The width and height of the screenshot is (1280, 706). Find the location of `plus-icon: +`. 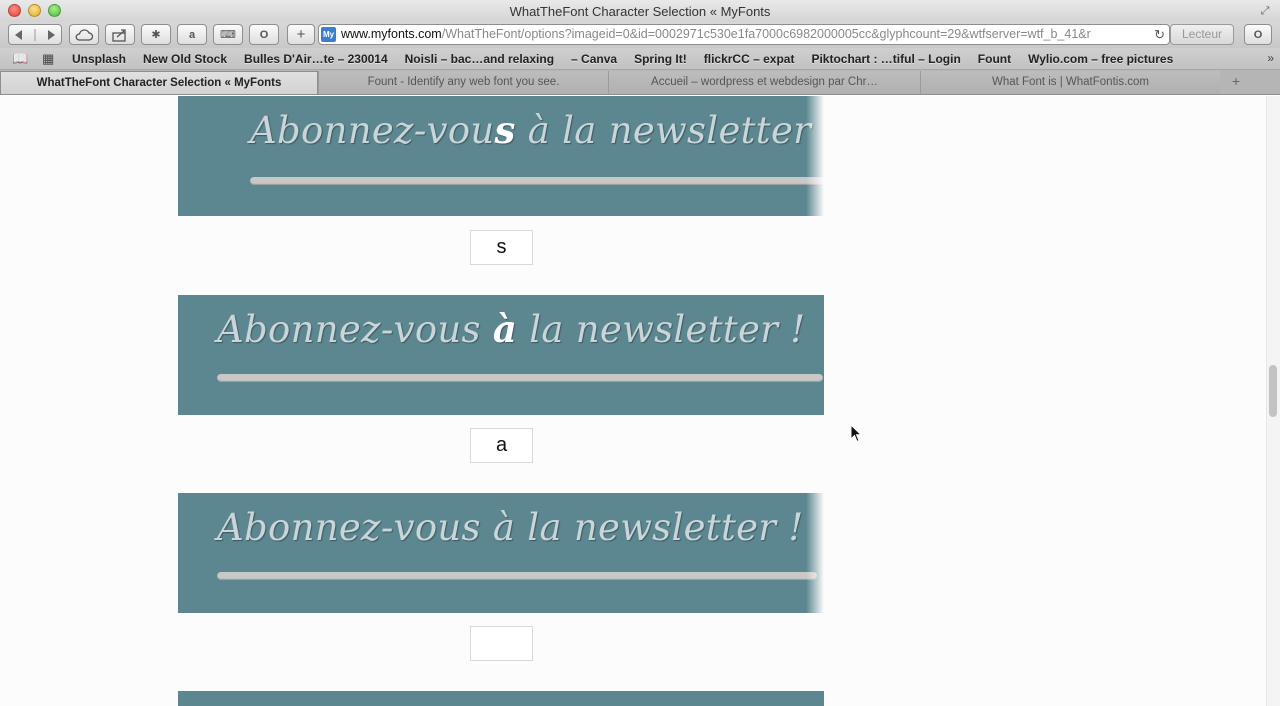

plus-icon: + is located at coordinates (301, 34).